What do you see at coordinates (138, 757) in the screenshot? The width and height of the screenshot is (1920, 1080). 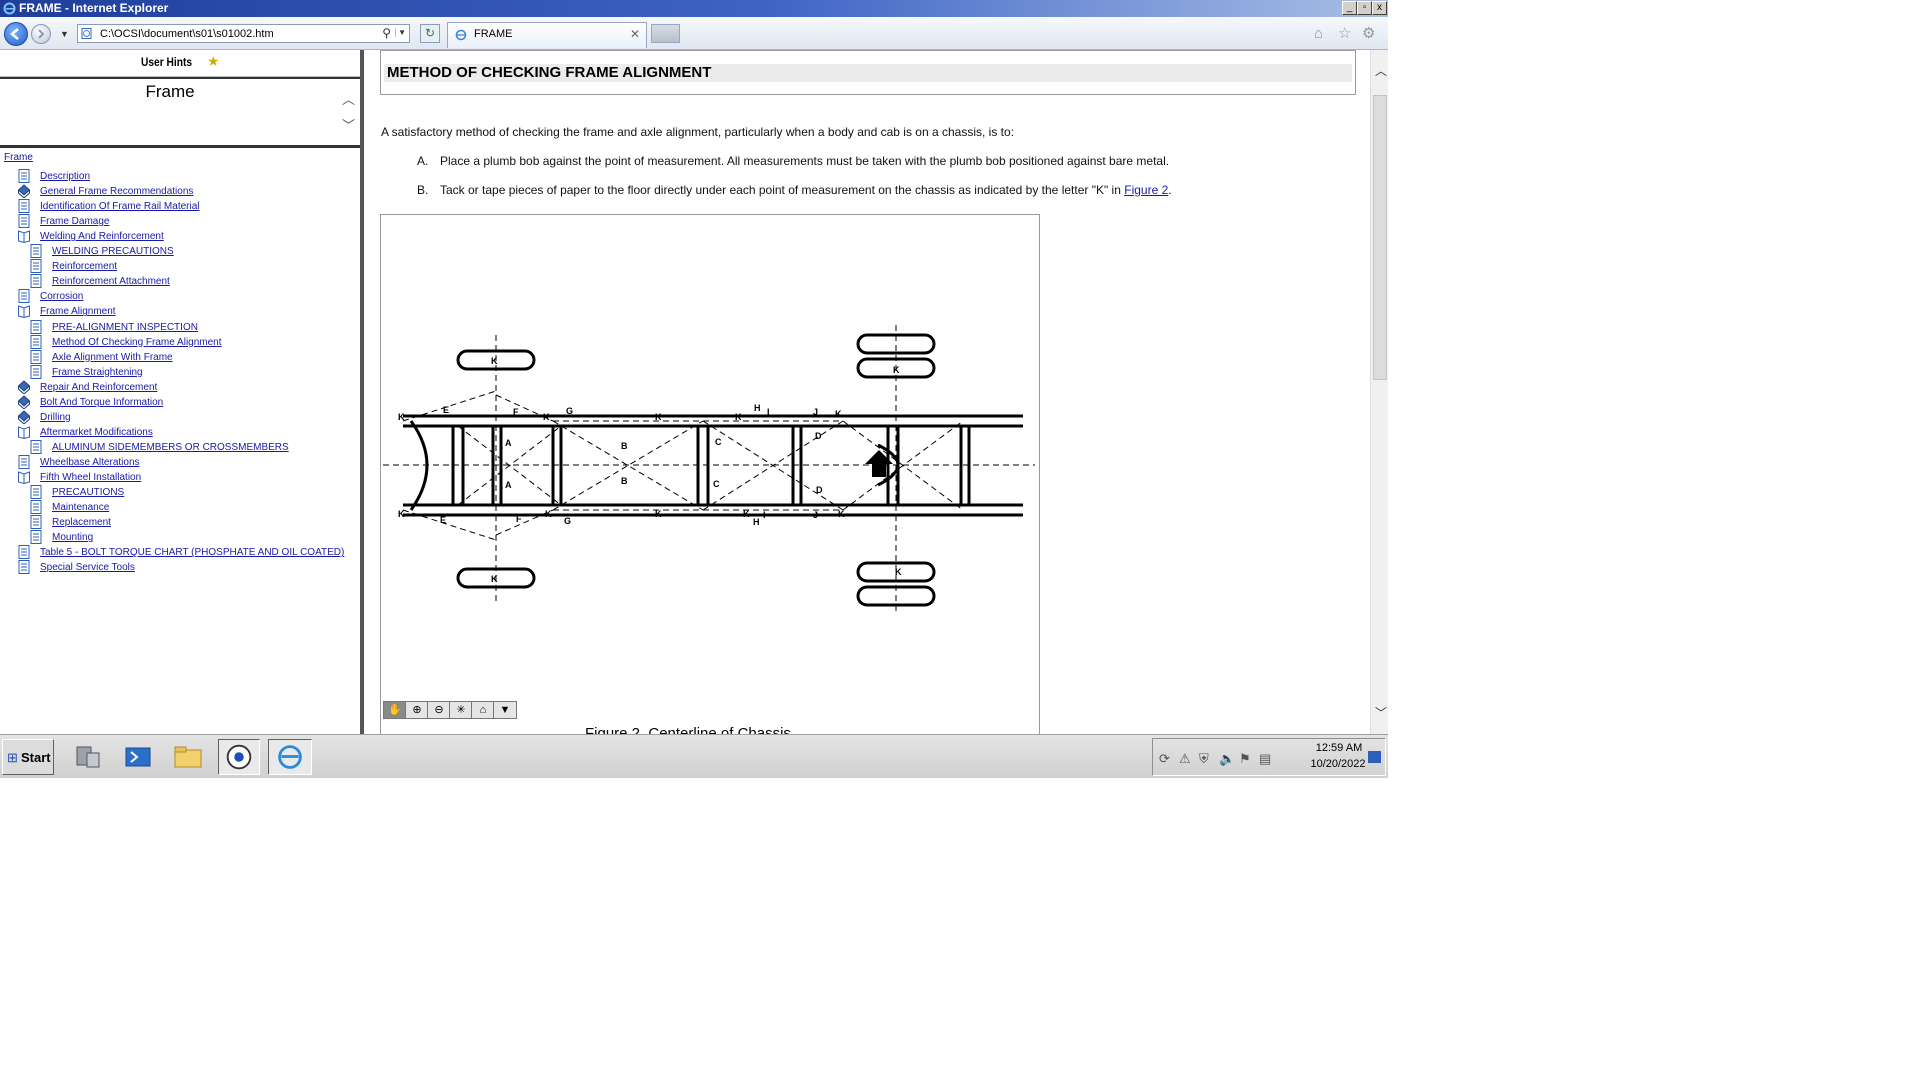 I see `powershell-icon` at bounding box center [138, 757].